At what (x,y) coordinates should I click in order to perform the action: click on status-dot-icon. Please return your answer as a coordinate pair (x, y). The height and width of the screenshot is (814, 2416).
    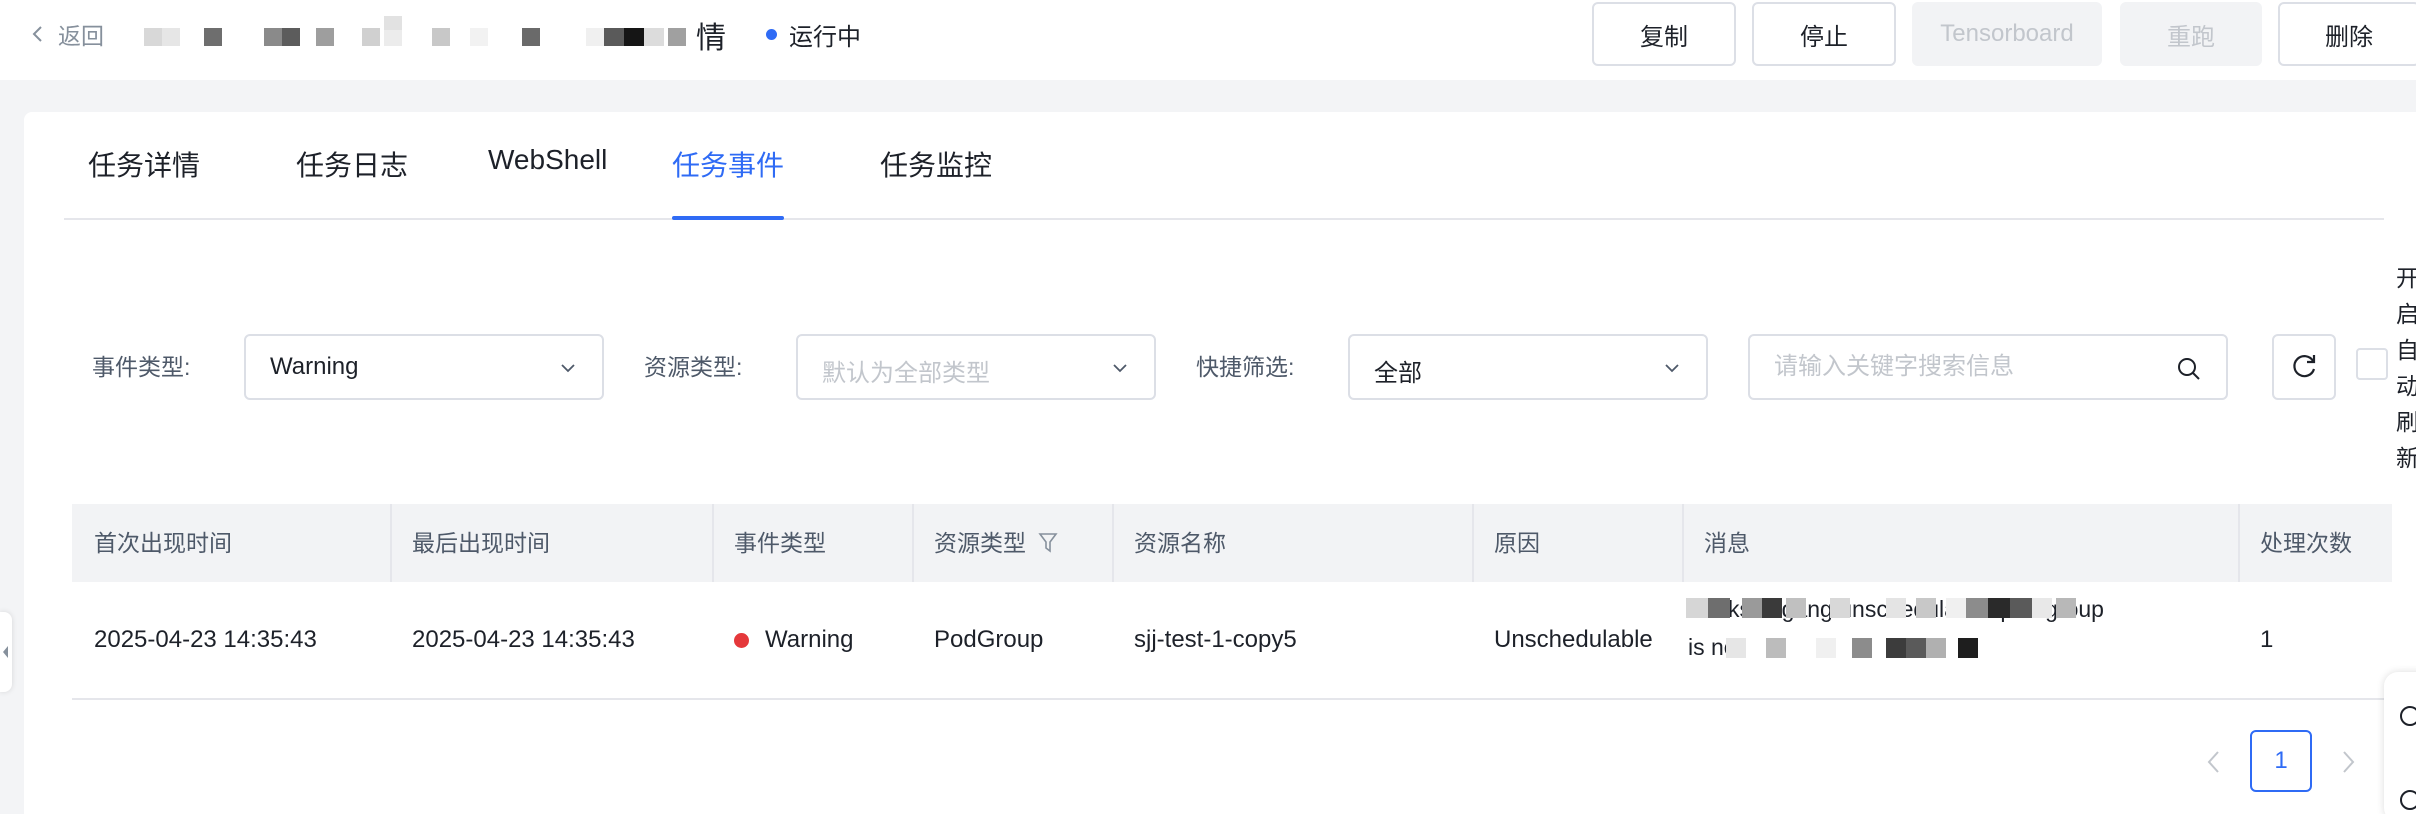
    Looking at the image, I should click on (771, 34).